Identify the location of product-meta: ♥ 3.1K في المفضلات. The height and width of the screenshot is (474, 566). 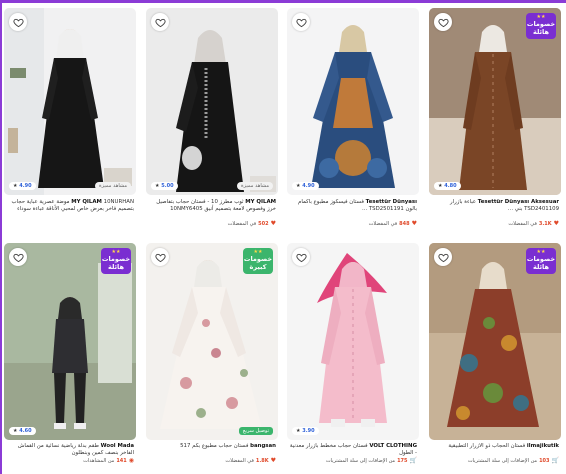
(533, 223).